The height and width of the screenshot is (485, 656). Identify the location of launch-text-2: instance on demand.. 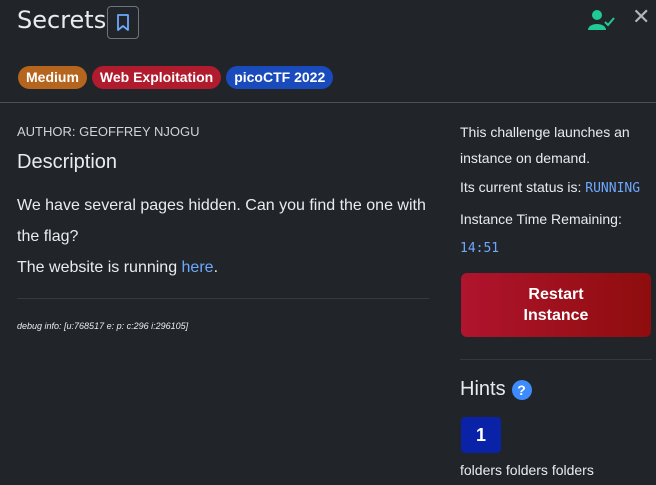
(525, 158).